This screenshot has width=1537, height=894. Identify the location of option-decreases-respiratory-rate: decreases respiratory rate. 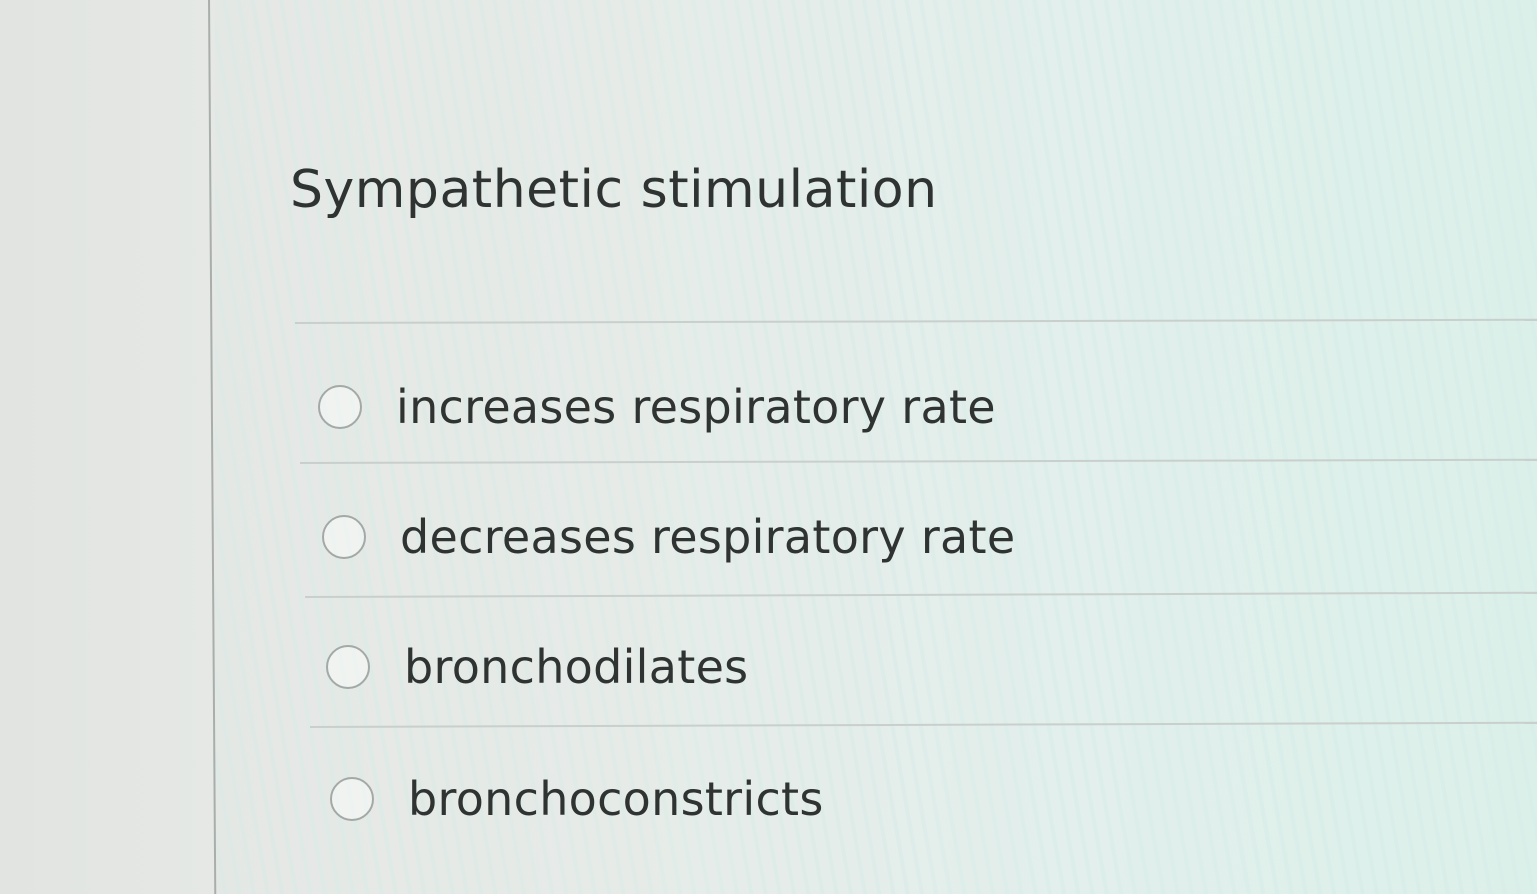
(668, 537).